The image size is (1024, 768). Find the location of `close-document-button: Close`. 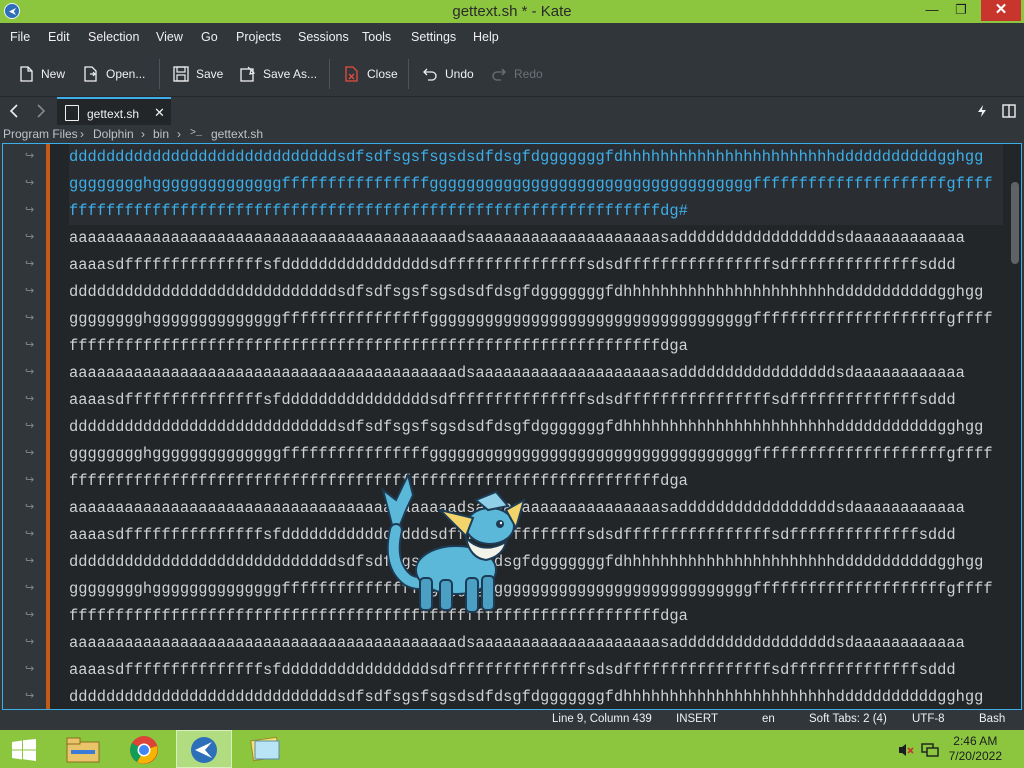

close-document-button: Close is located at coordinates (370, 74).